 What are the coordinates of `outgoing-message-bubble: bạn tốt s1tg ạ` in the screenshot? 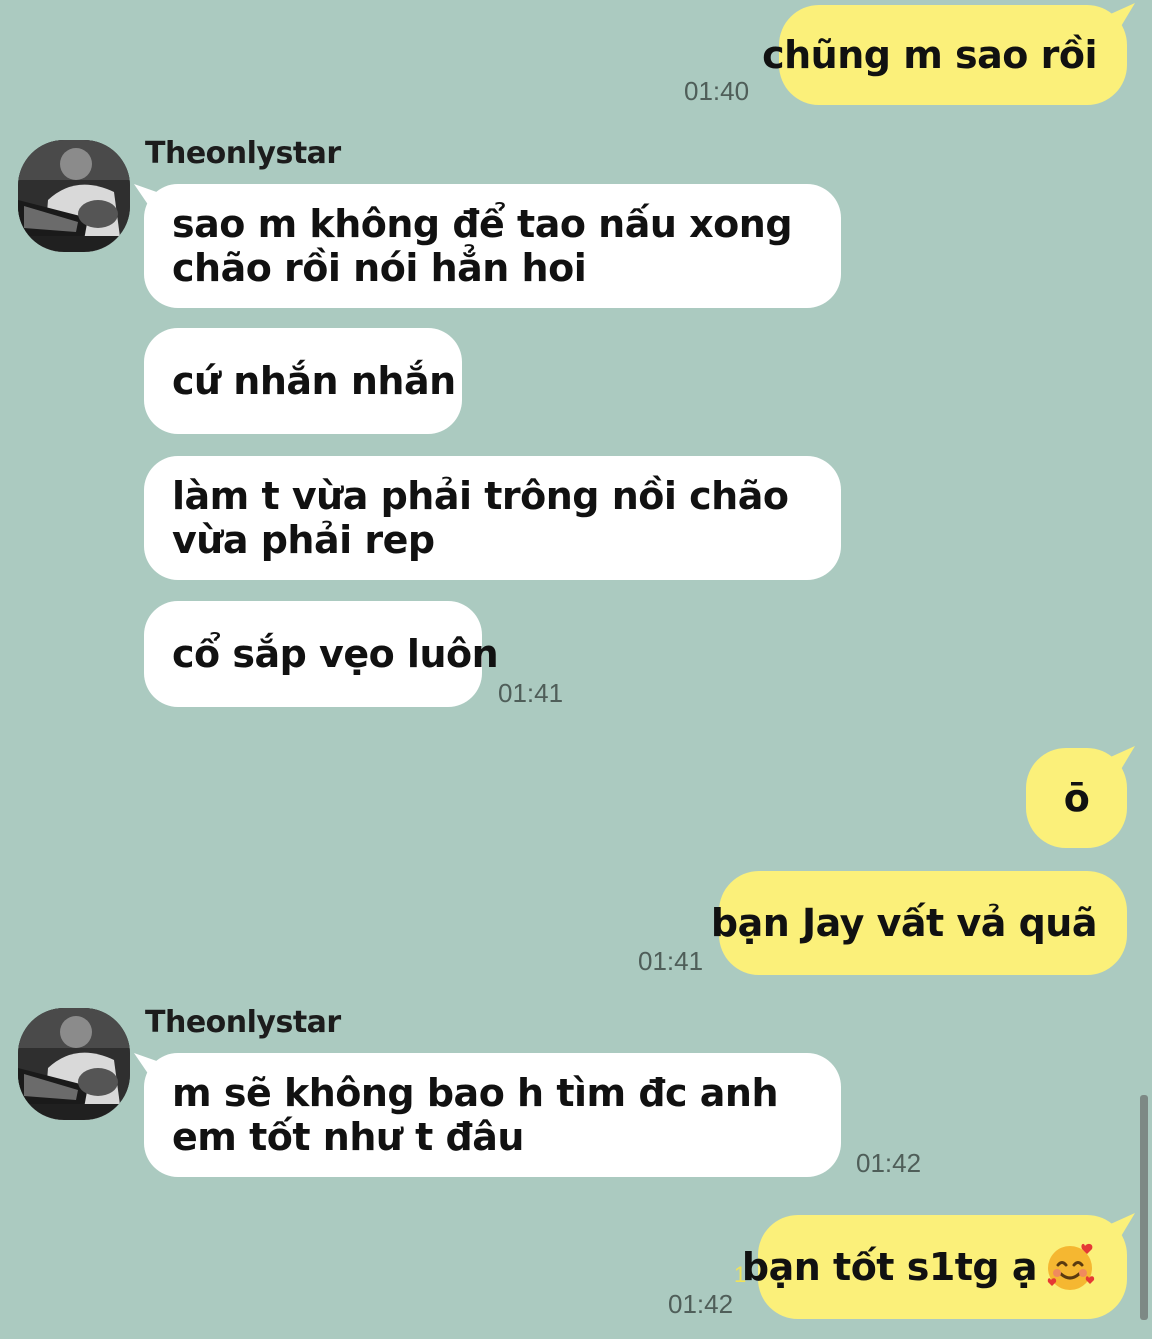 It's located at (938, 1266).